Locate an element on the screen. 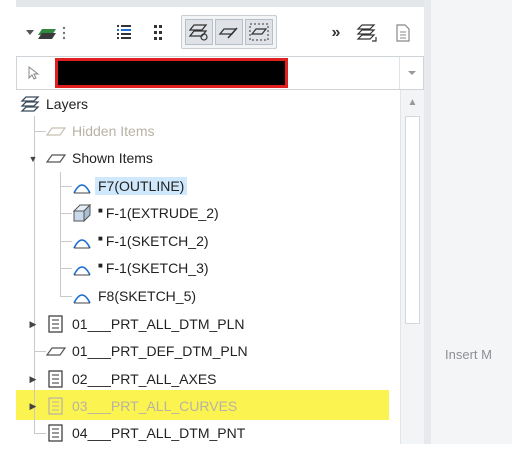 The image size is (512, 474). expand-tree-button is located at coordinates (158, 33).